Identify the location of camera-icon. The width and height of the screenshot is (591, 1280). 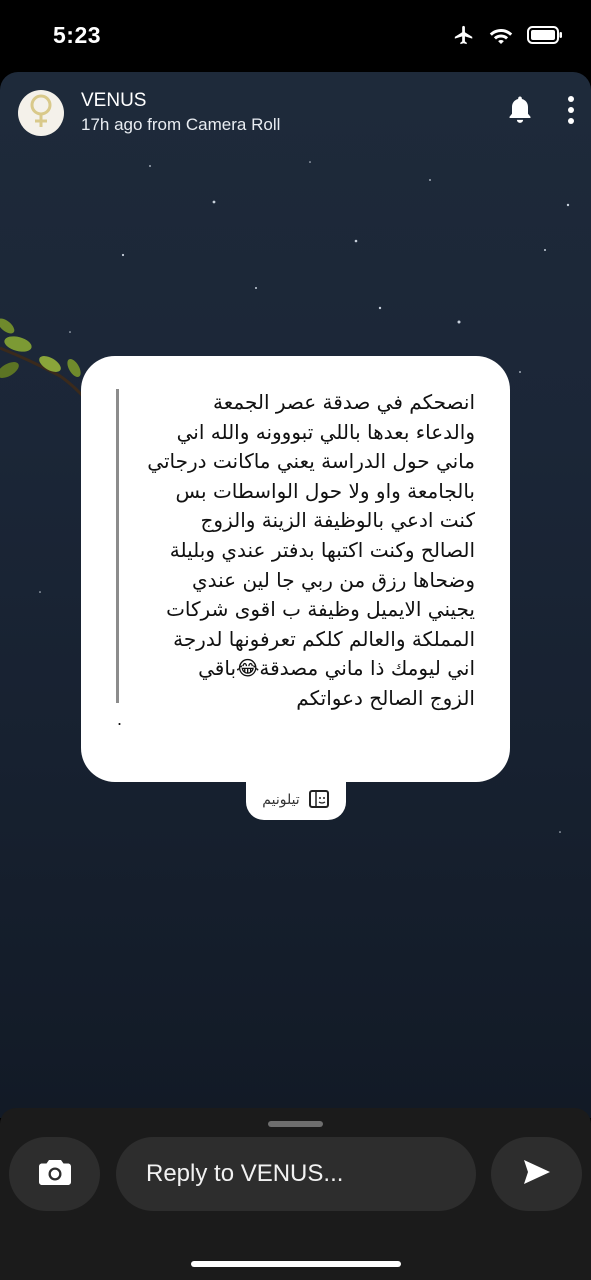
(55, 1174).